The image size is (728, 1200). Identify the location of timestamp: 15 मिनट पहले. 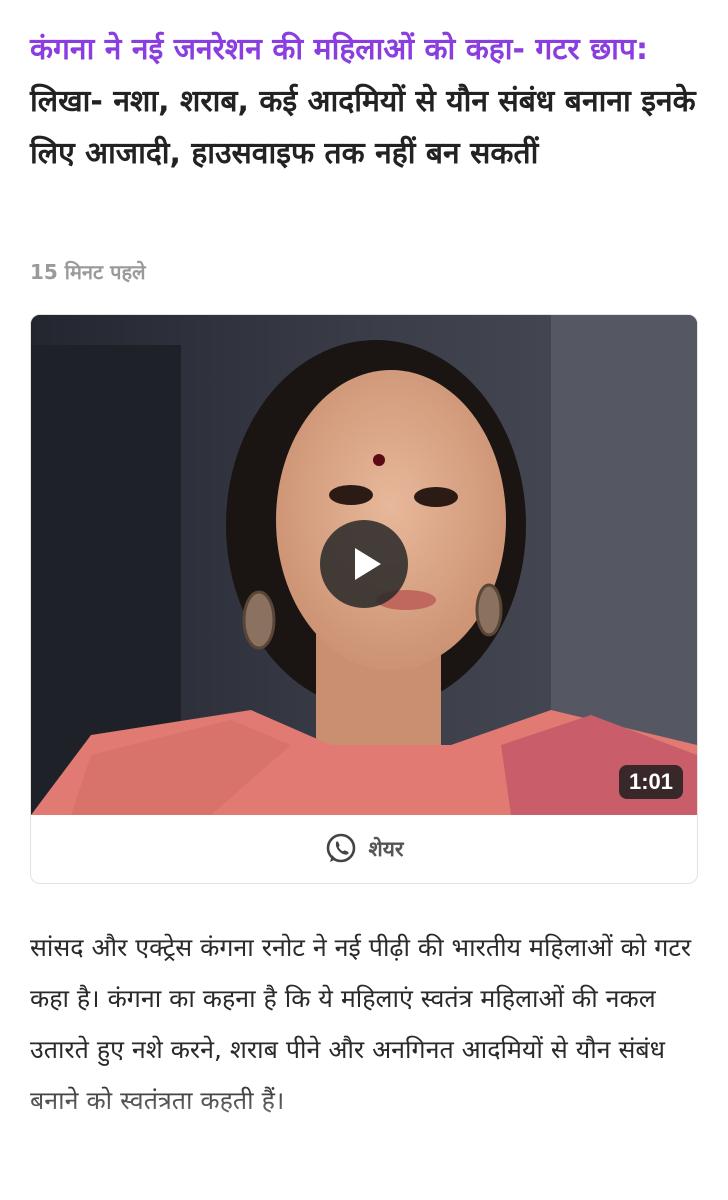
(88, 272).